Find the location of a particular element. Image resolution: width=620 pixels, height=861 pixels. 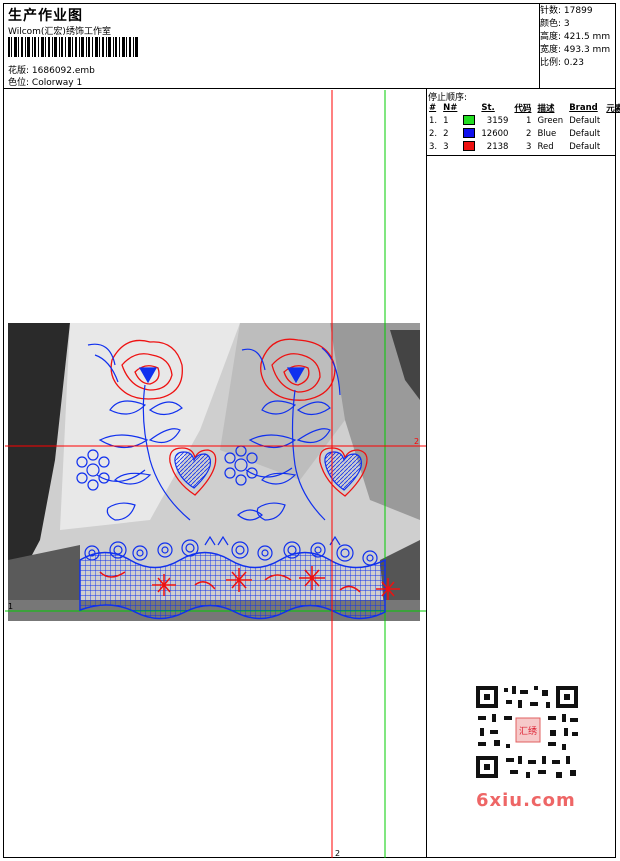

qr-code: 汇绣 is located at coordinates (527, 732).